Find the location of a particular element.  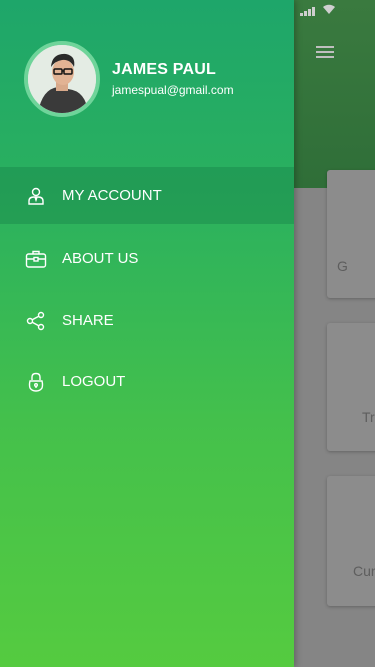

menu-item-label: MY ACCOUNT is located at coordinates (112, 195).